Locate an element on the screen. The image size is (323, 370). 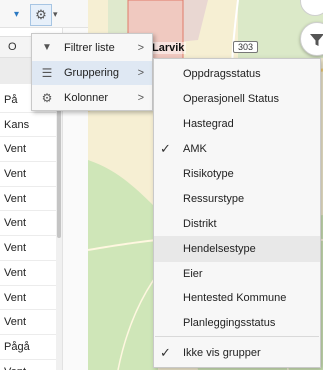
group-option-operasjonell-status: Operasjonell Status is located at coordinates (237, 99).